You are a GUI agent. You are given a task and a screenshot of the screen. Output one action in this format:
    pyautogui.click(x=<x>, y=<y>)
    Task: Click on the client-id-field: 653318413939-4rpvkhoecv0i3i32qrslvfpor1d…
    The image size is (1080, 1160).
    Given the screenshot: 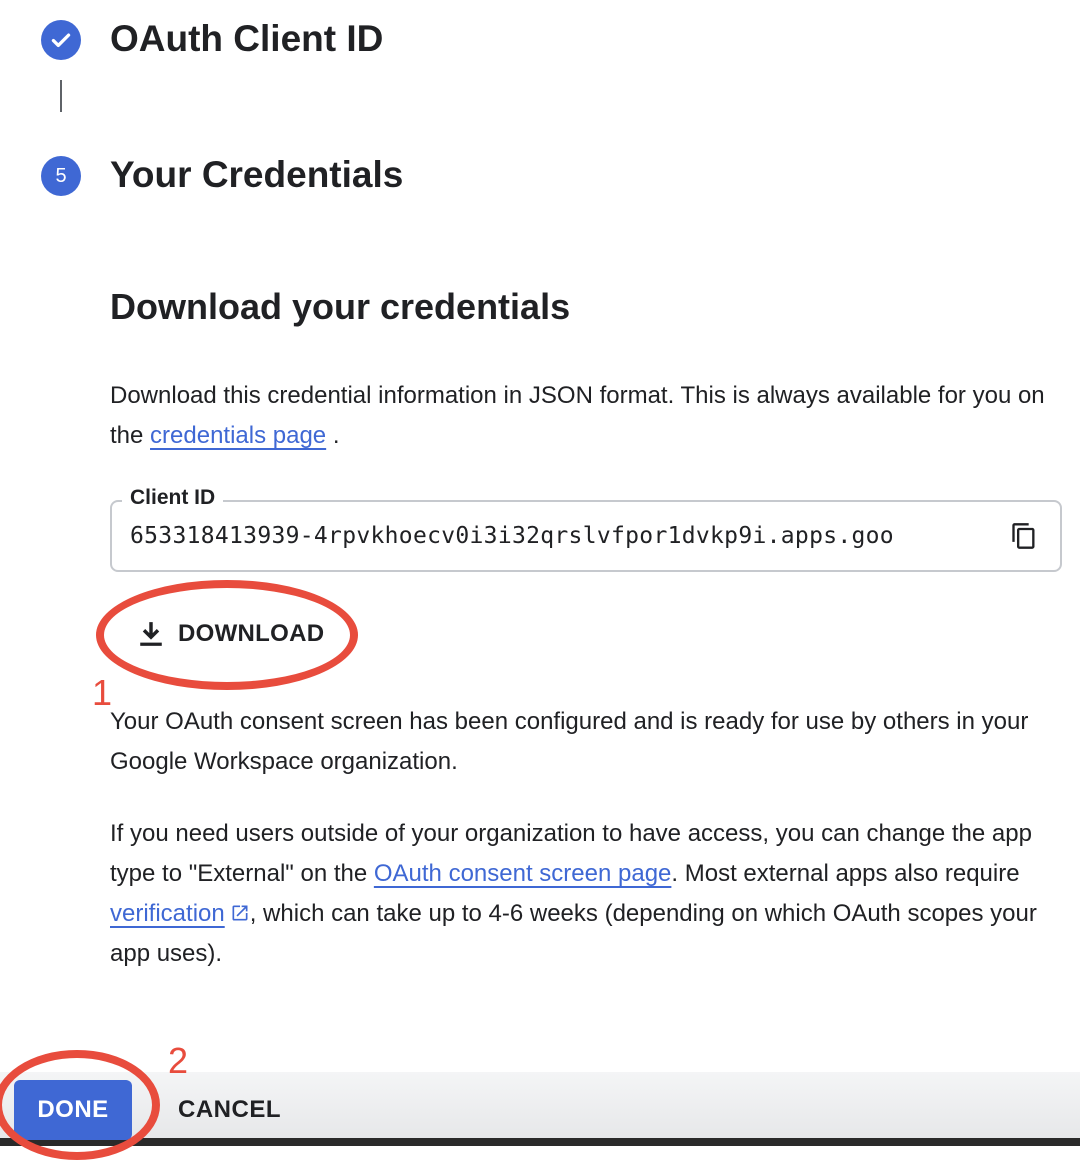 What is the action you would take?
    pyautogui.click(x=586, y=536)
    